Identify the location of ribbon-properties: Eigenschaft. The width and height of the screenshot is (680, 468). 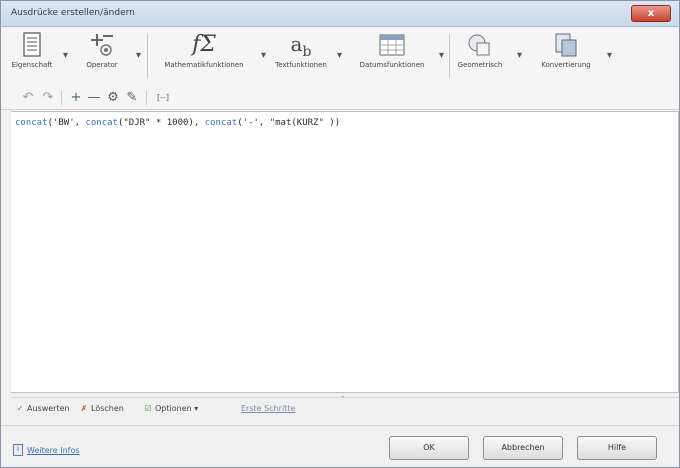
(32, 50).